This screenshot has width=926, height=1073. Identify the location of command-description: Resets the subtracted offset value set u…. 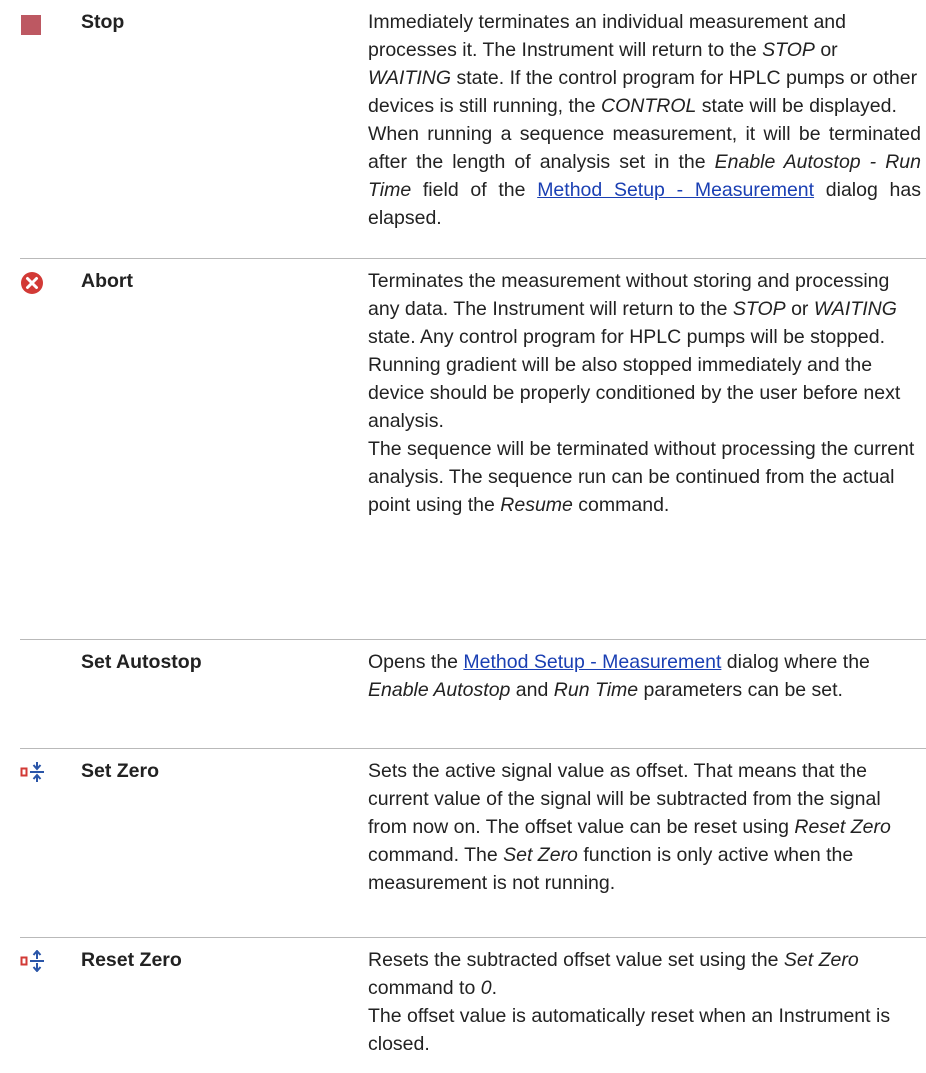
(629, 1002).